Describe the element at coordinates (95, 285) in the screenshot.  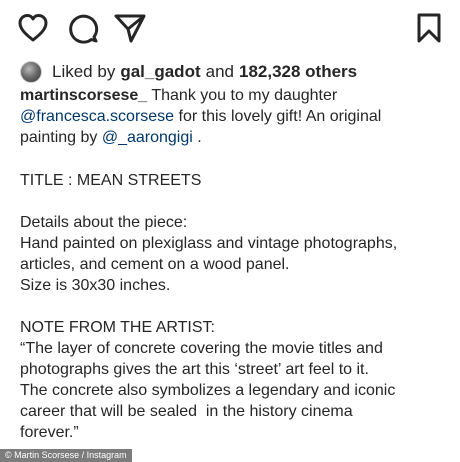
I see `details-line: Size is 30x30 inches.` at that location.